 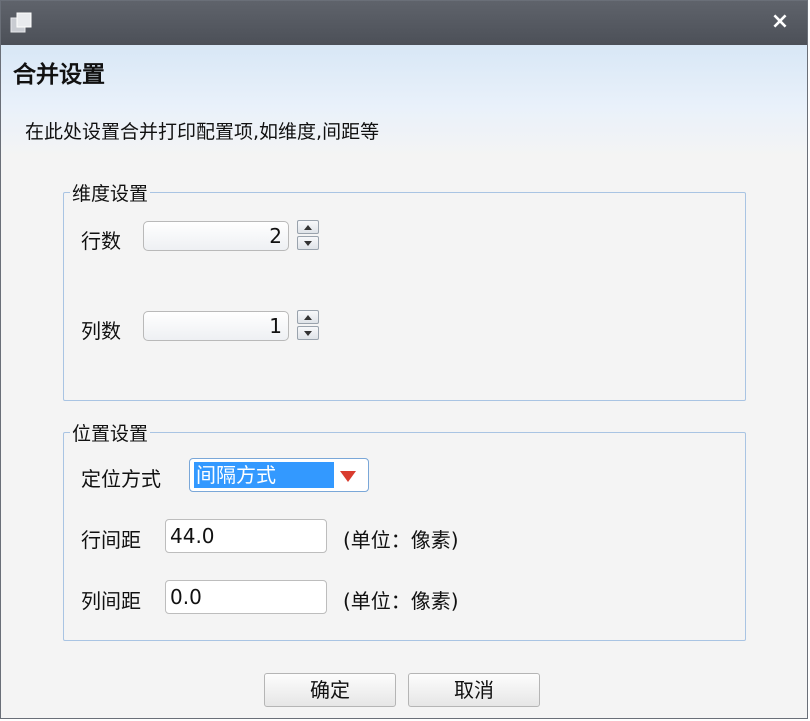 What do you see at coordinates (401, 601) in the screenshot?
I see `col-spacing-unit: (单位：像素)` at bounding box center [401, 601].